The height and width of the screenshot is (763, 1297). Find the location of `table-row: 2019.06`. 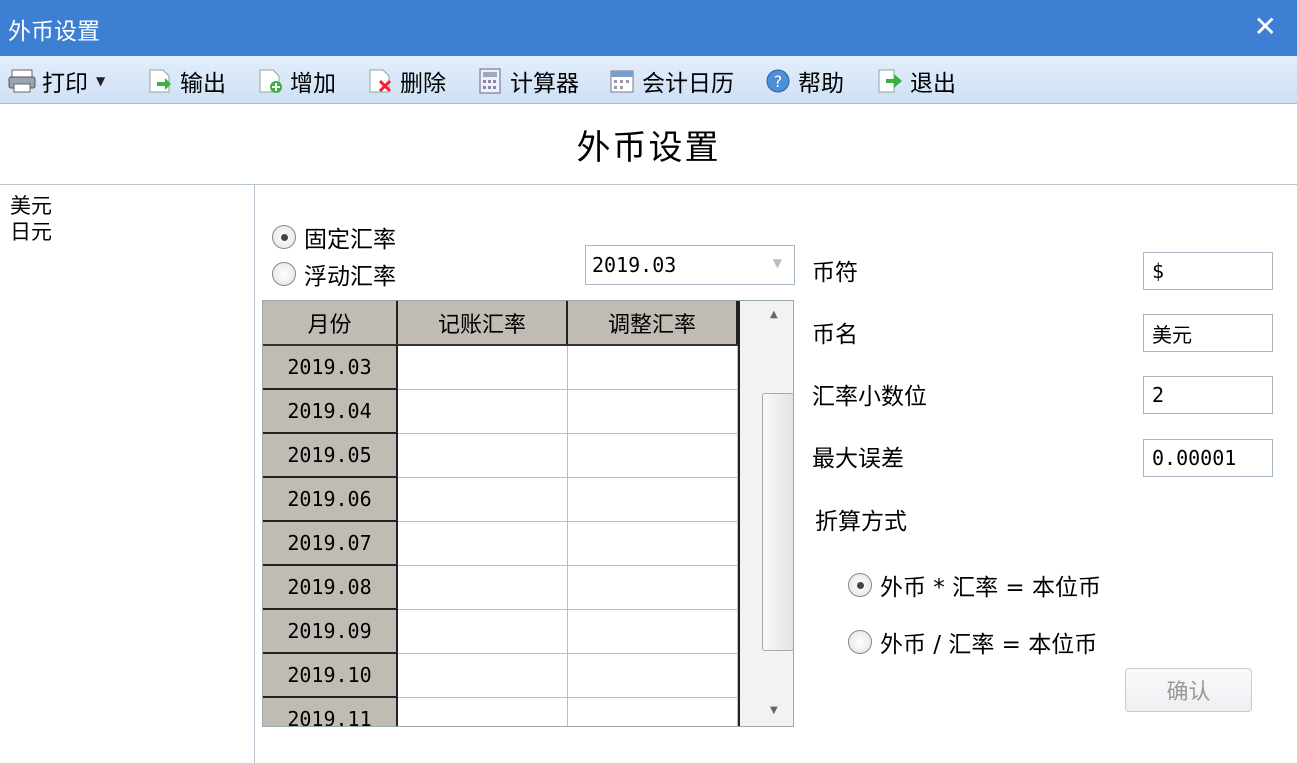

table-row: 2019.06 is located at coordinates (500, 499).